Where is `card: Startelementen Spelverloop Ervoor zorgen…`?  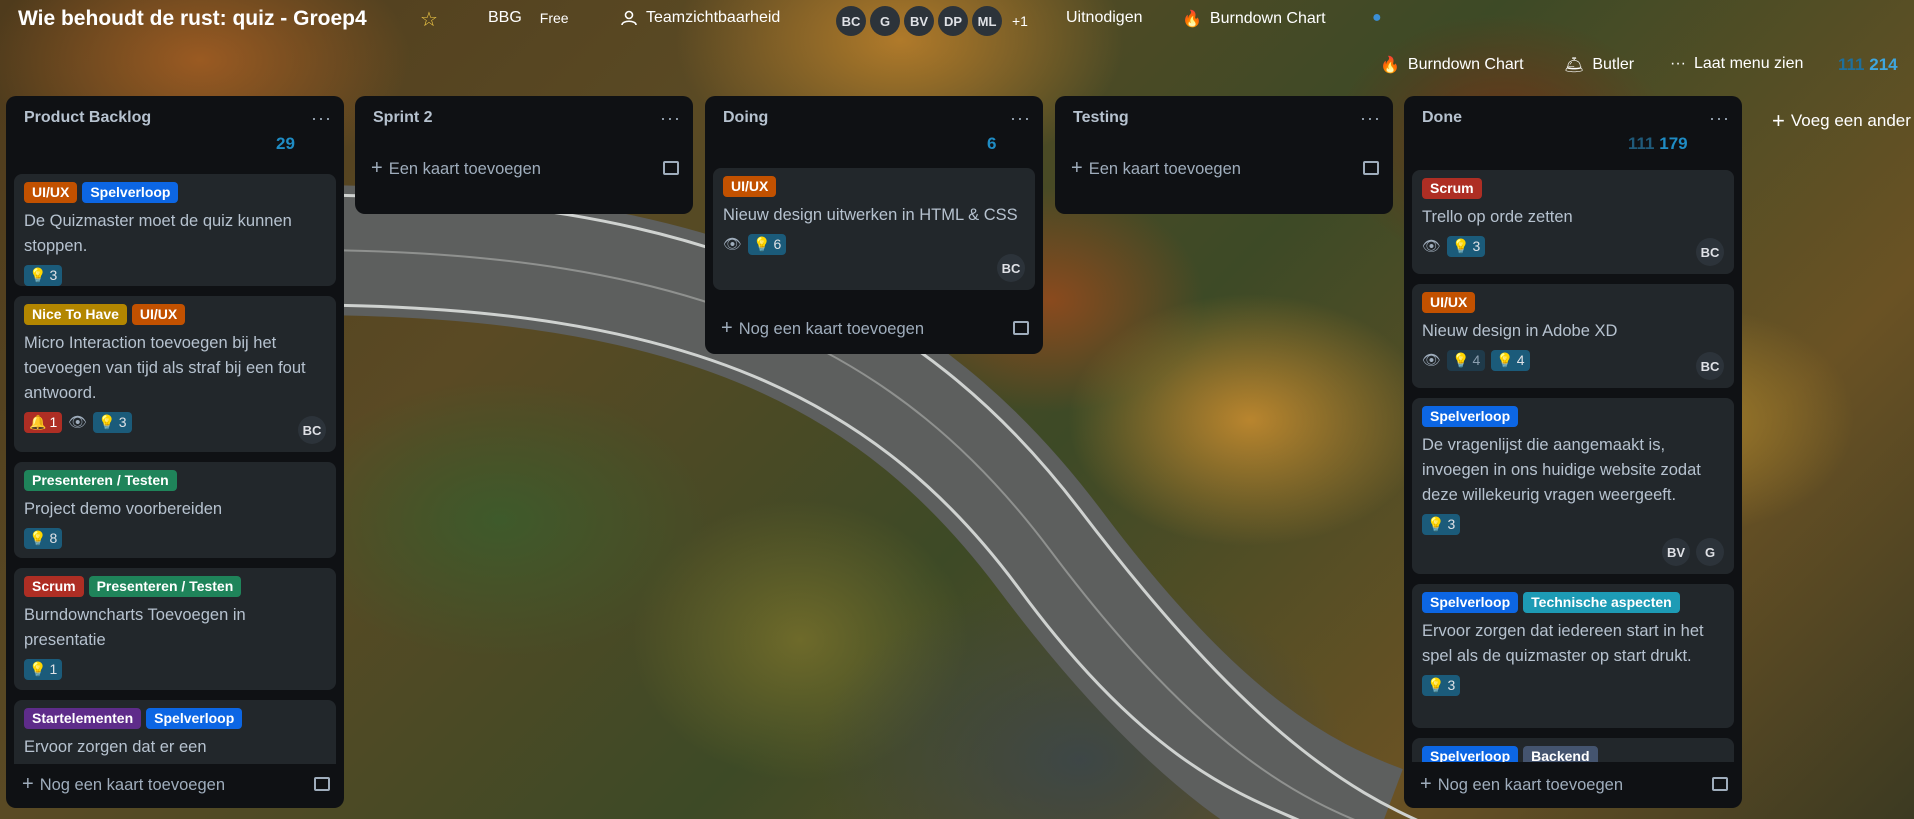 card: Startelementen Spelverloop Ervoor zorgen… is located at coordinates (175, 732).